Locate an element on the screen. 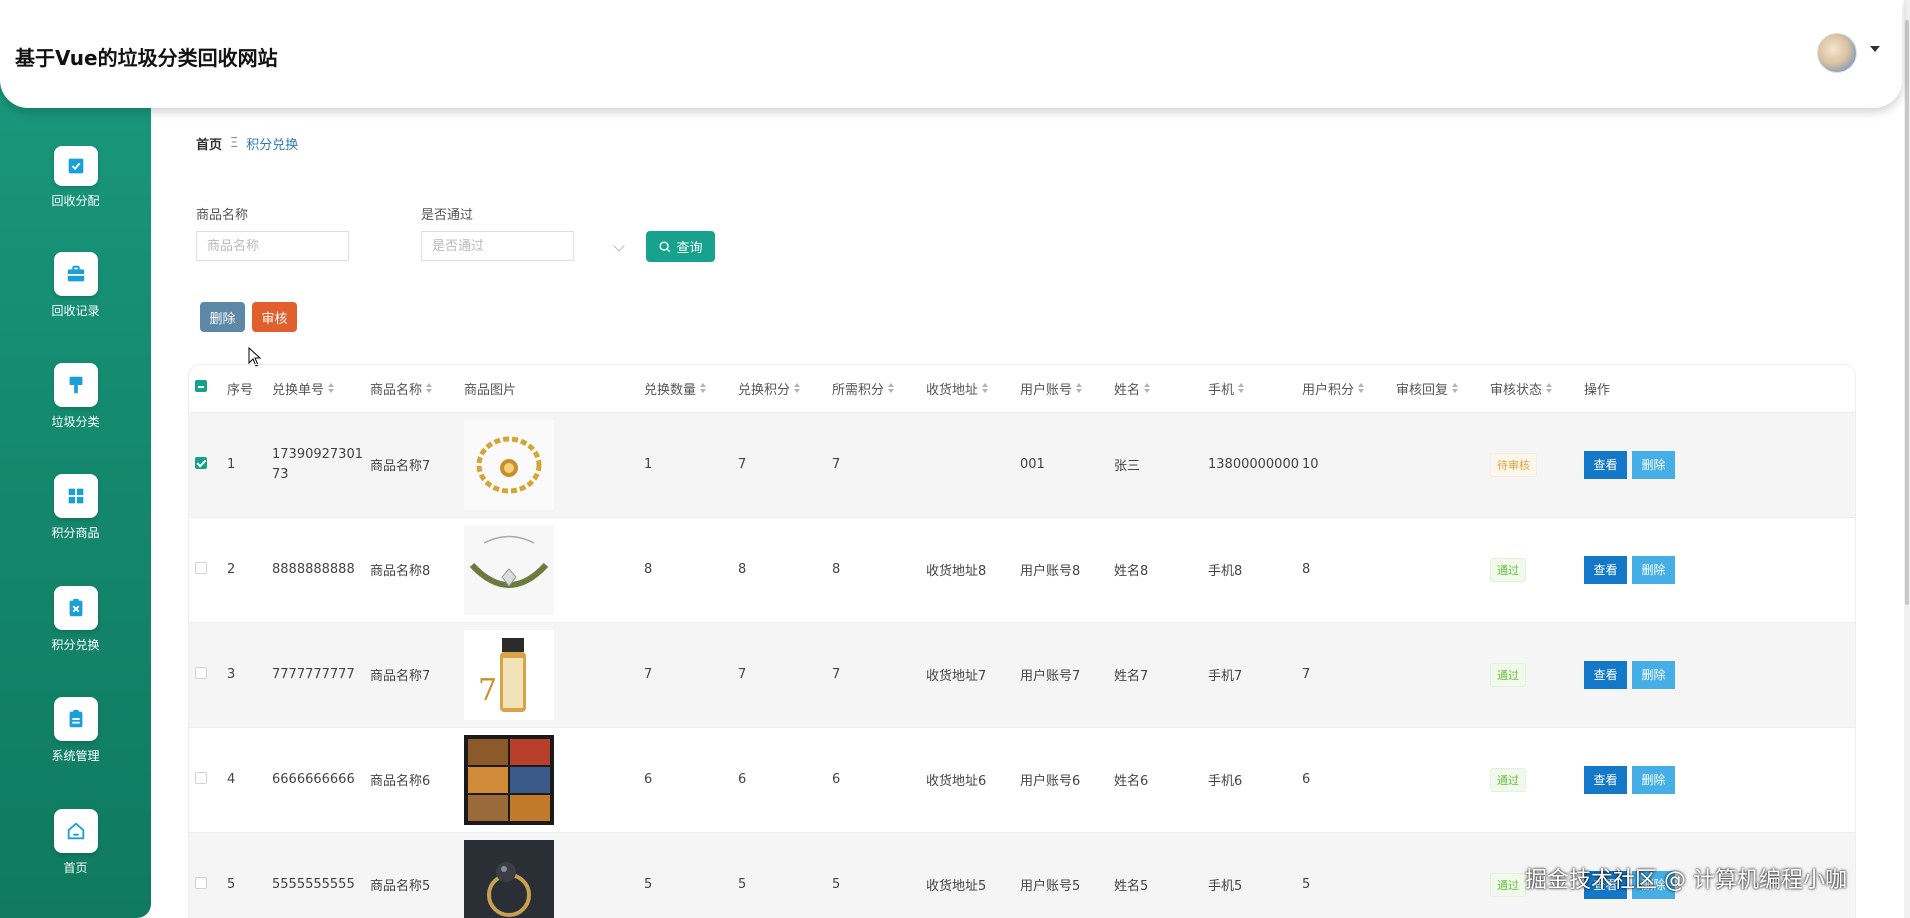 Image resolution: width=1910 pixels, height=918 pixels. cell-user-points: 6 is located at coordinates (1306, 779).